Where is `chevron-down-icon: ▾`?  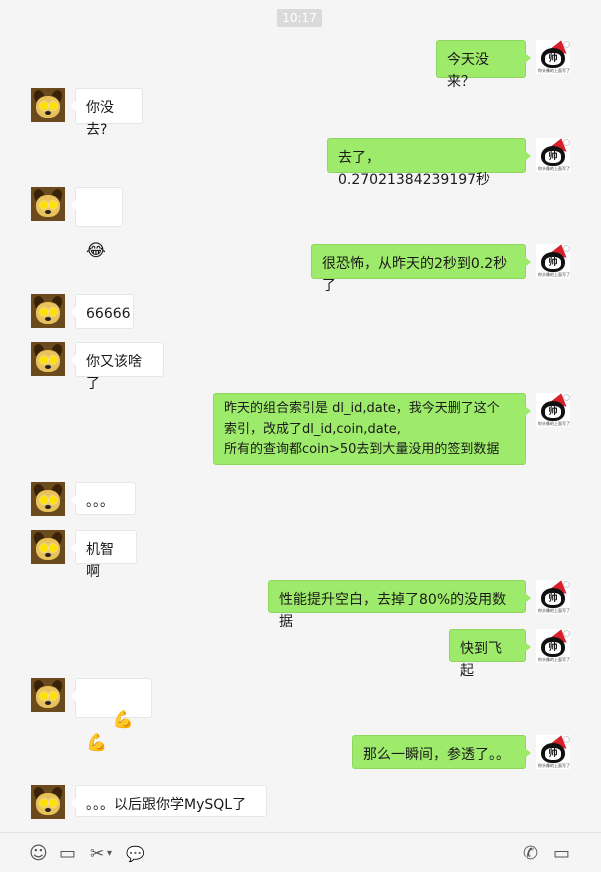
chevron-down-icon: ▾ is located at coordinates (109, 854).